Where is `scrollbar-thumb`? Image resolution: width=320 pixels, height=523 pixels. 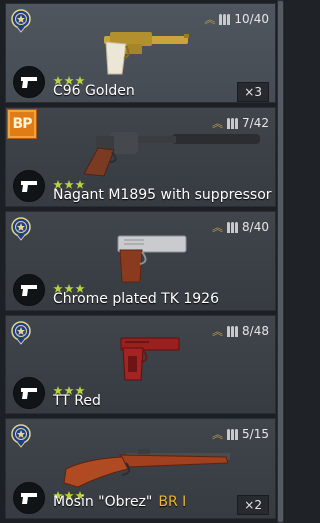 scrollbar-thumb is located at coordinates (280, 261).